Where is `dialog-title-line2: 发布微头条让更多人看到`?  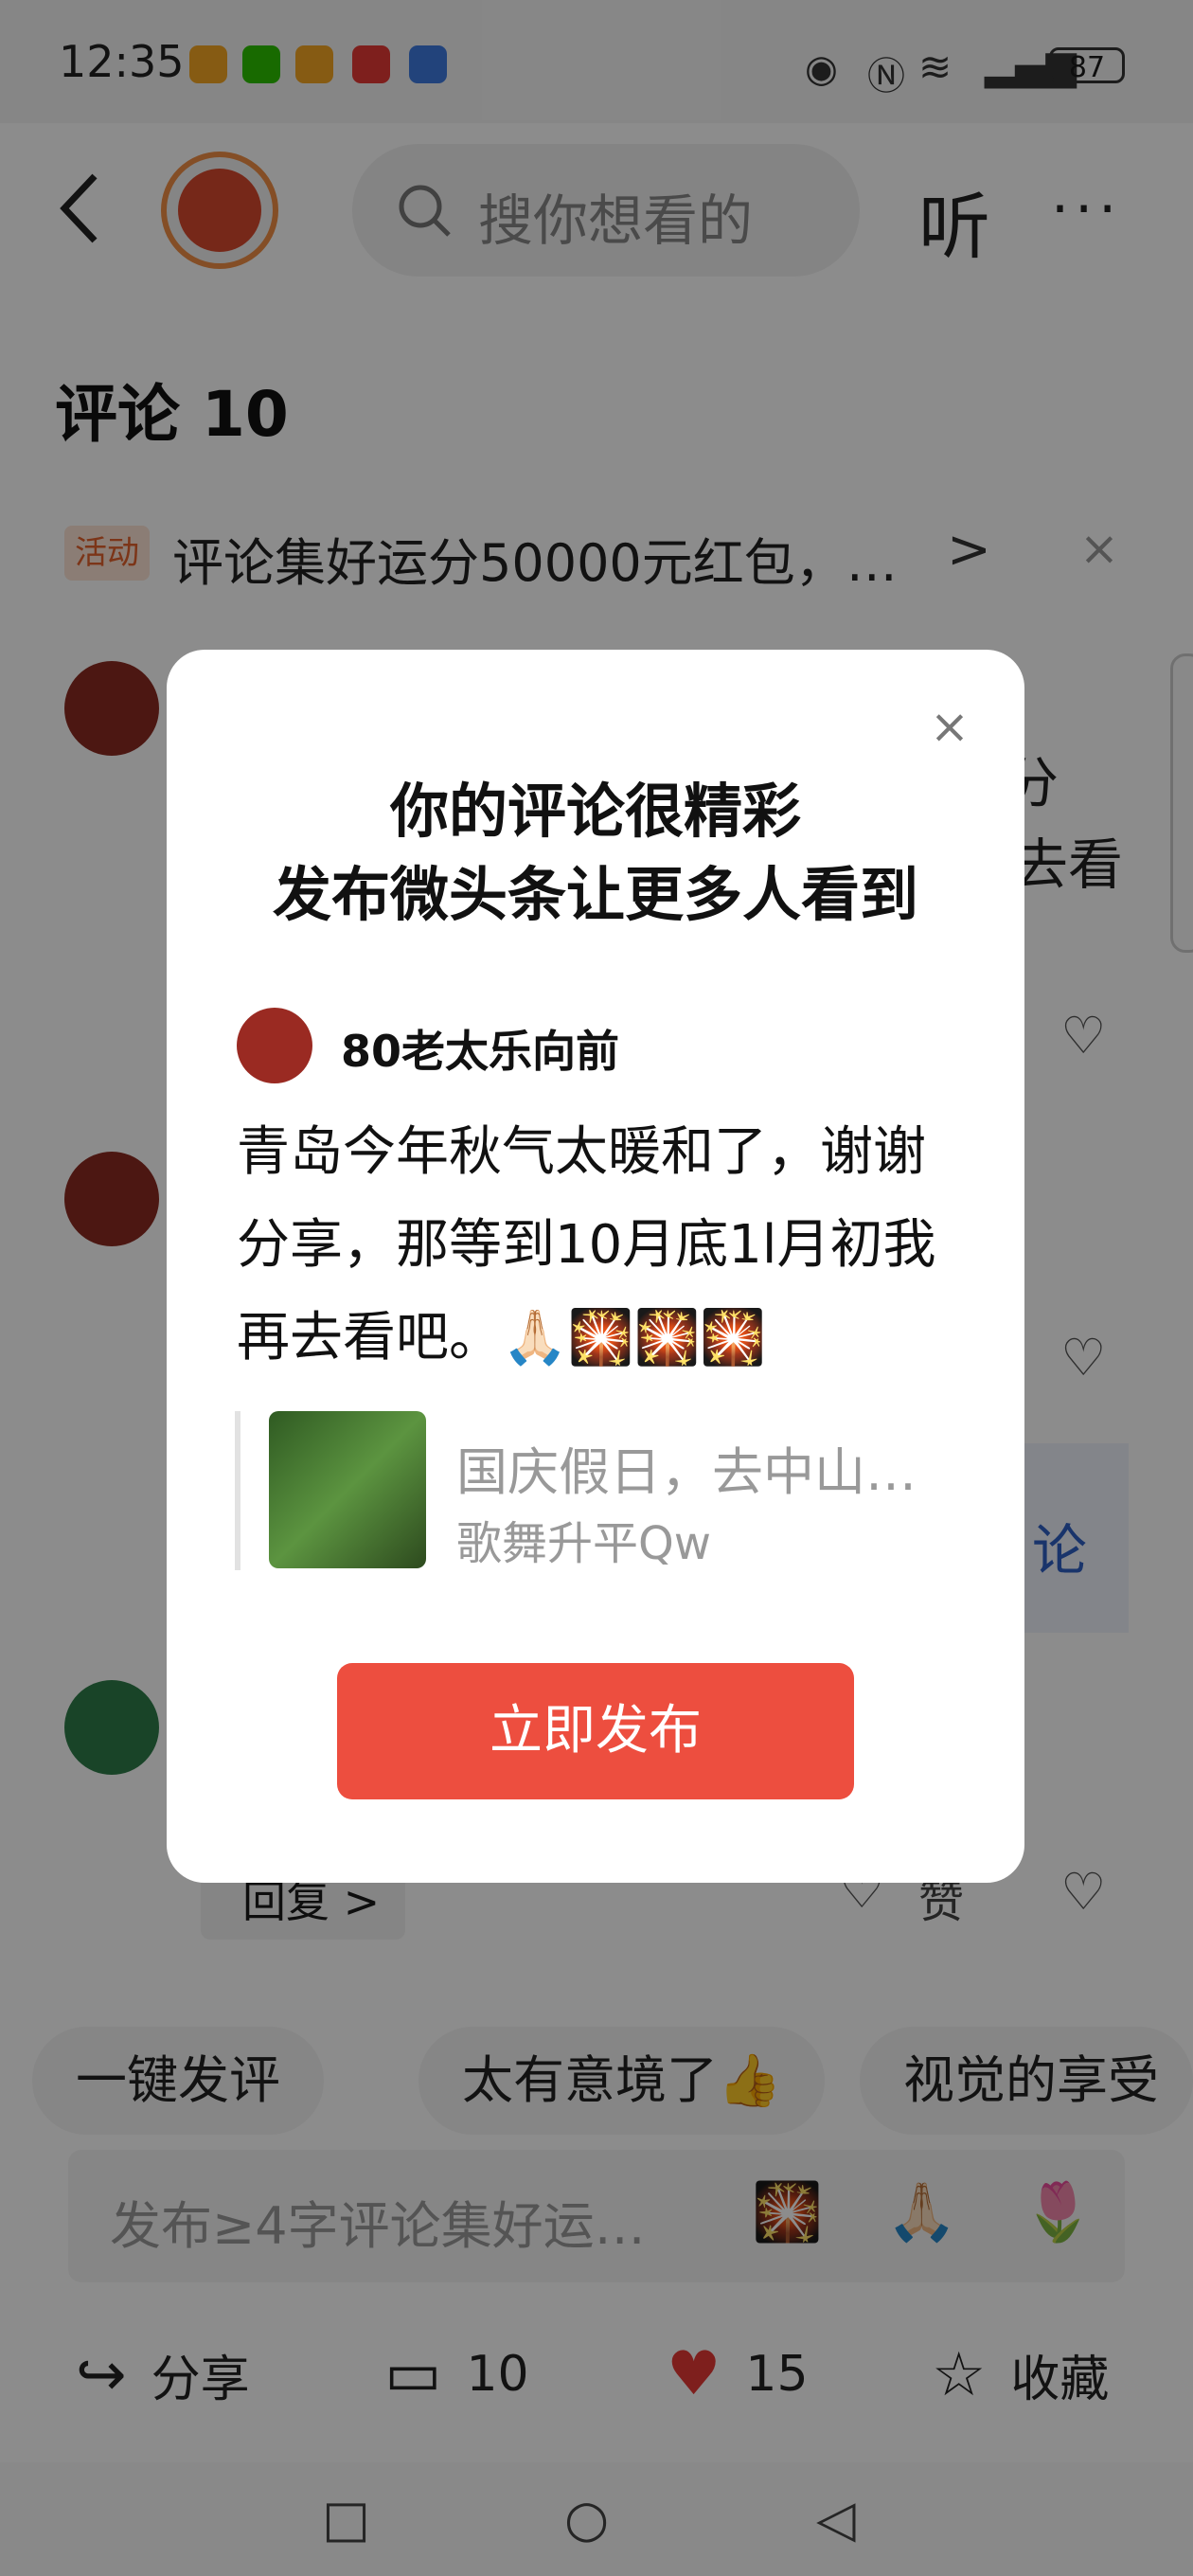
dialog-title-line2: 发布微头条让更多人看到 is located at coordinates (595, 894).